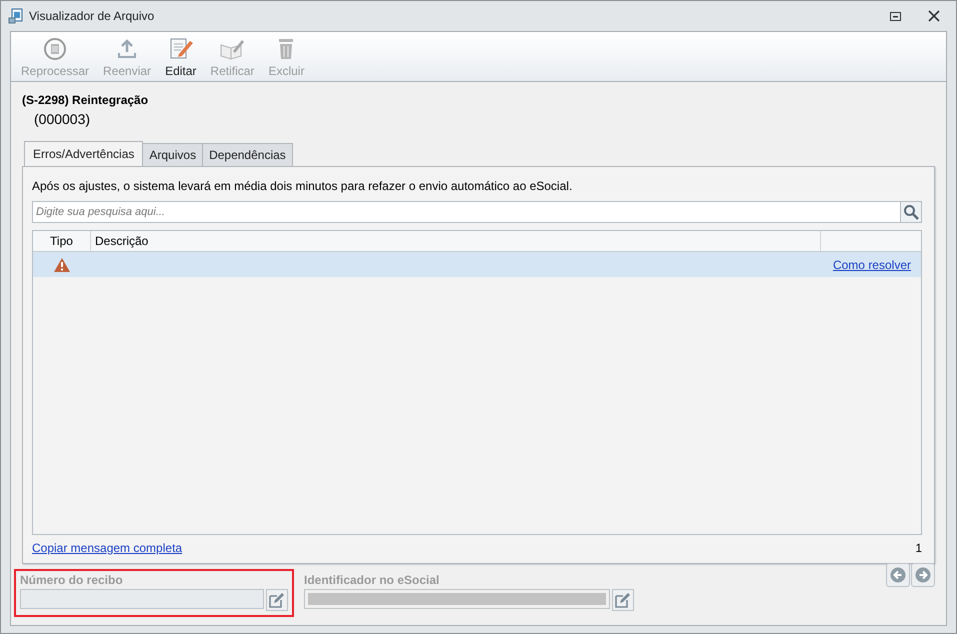 The width and height of the screenshot is (957, 634). I want to click on copy-message-link: Copiar mensagem completa, so click(107, 548).